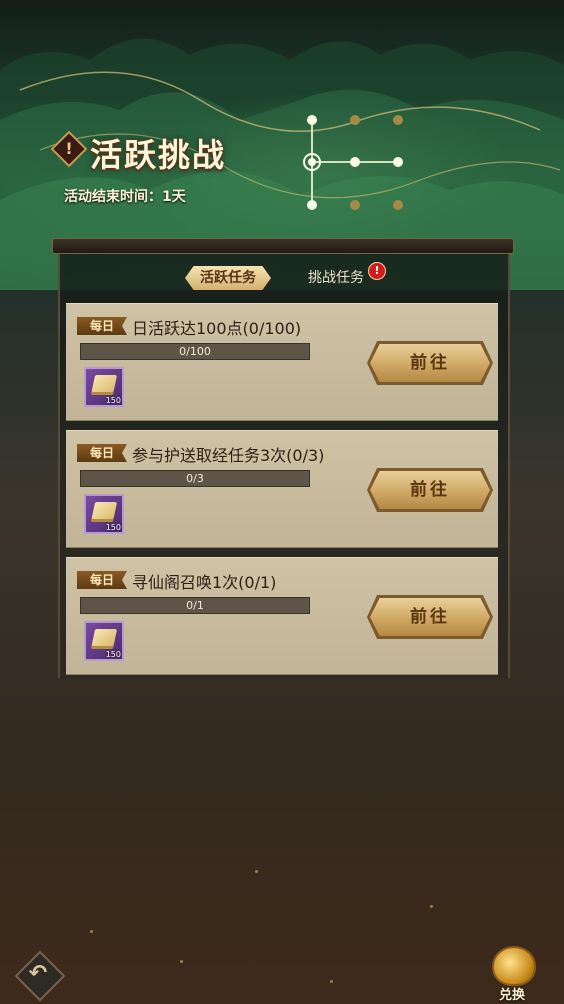 The image size is (564, 1004). I want to click on exchange-button: 兑换, so click(512, 971).